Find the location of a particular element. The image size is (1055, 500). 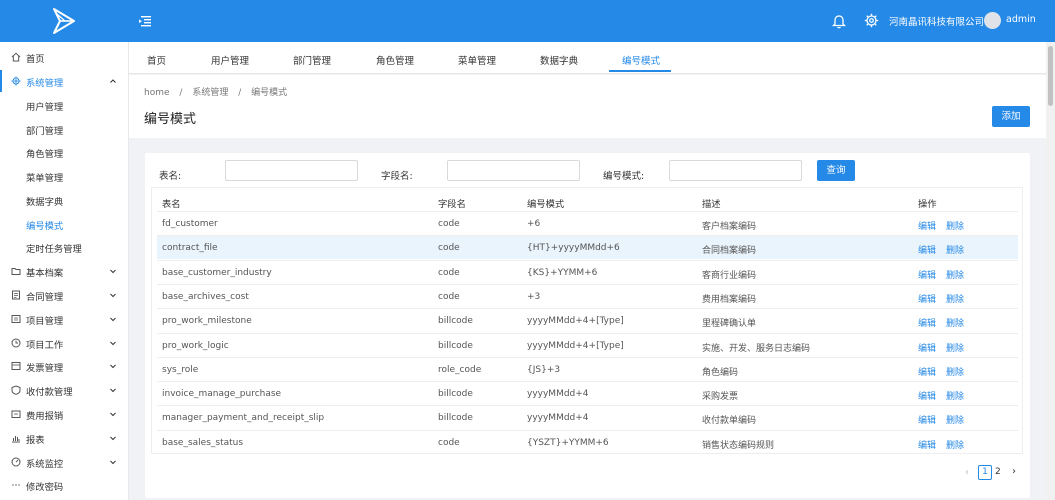

sidebar-item-basic-archives: 基本档案 is located at coordinates (64, 271).